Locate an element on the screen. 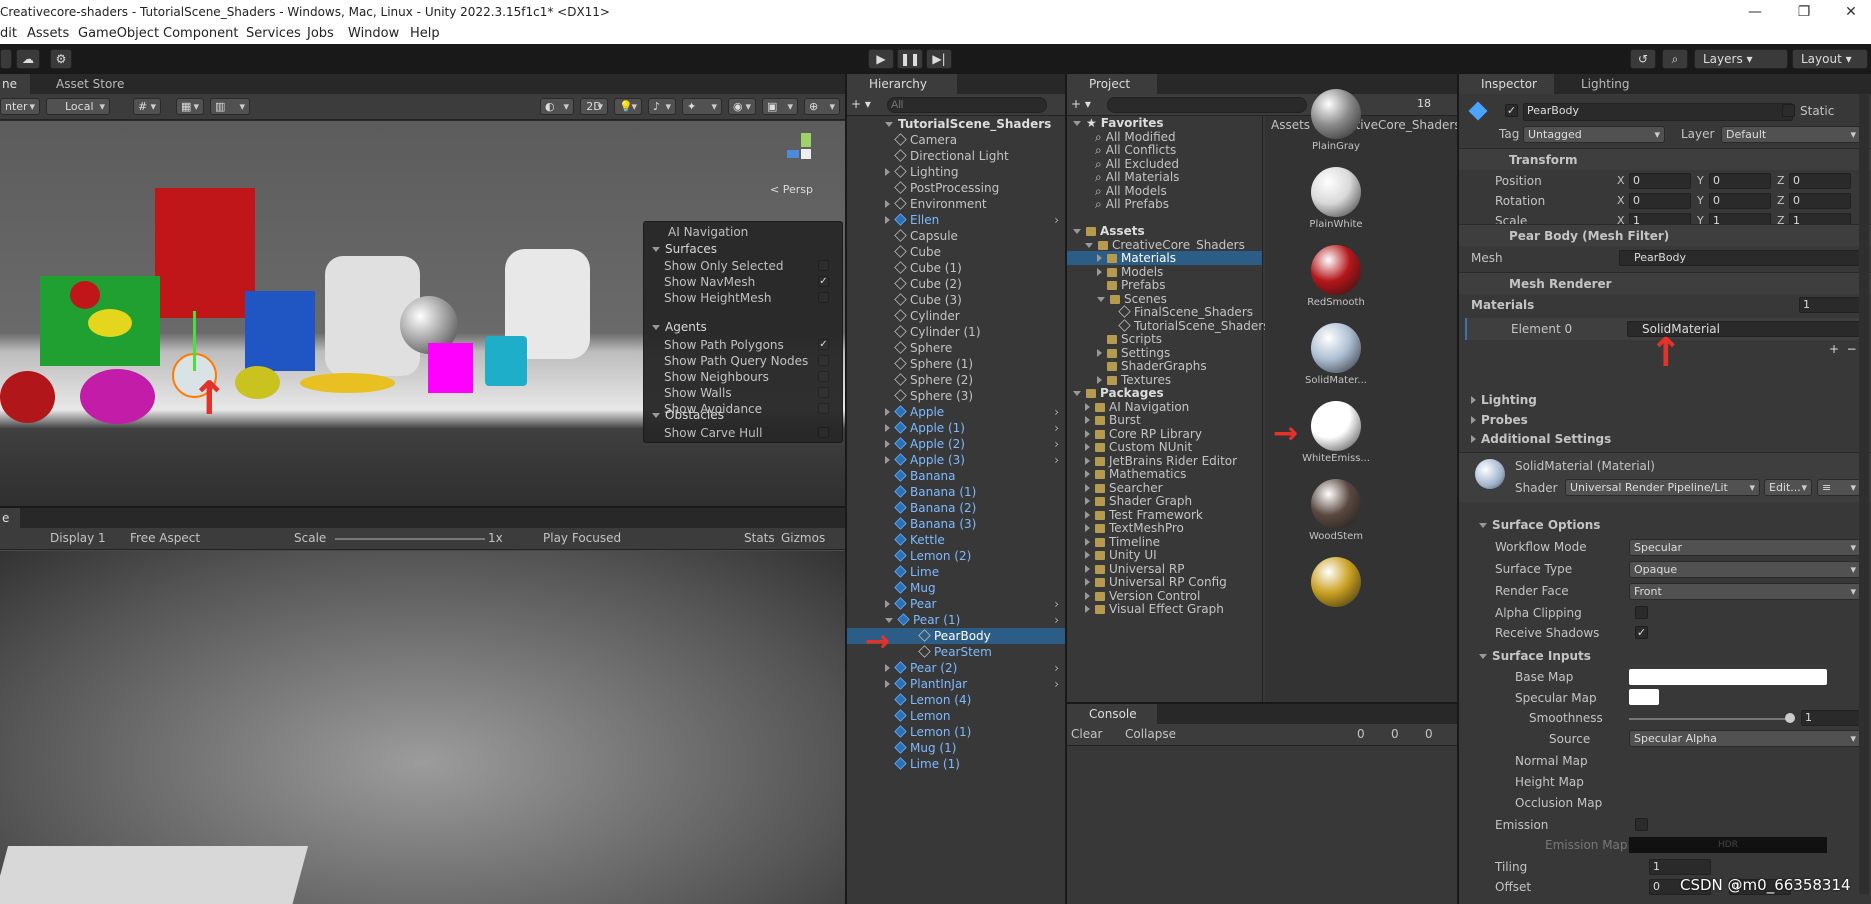 The image size is (1871, 904). hierarchy-item: Lemon (1) is located at coordinates (956, 732).